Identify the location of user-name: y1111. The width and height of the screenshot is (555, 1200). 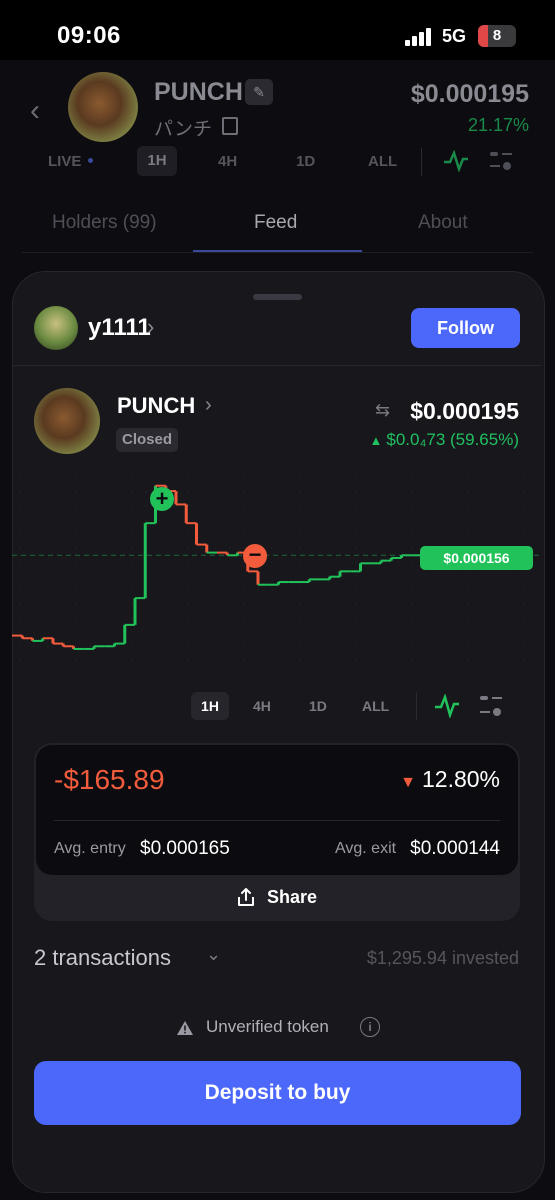
(119, 328).